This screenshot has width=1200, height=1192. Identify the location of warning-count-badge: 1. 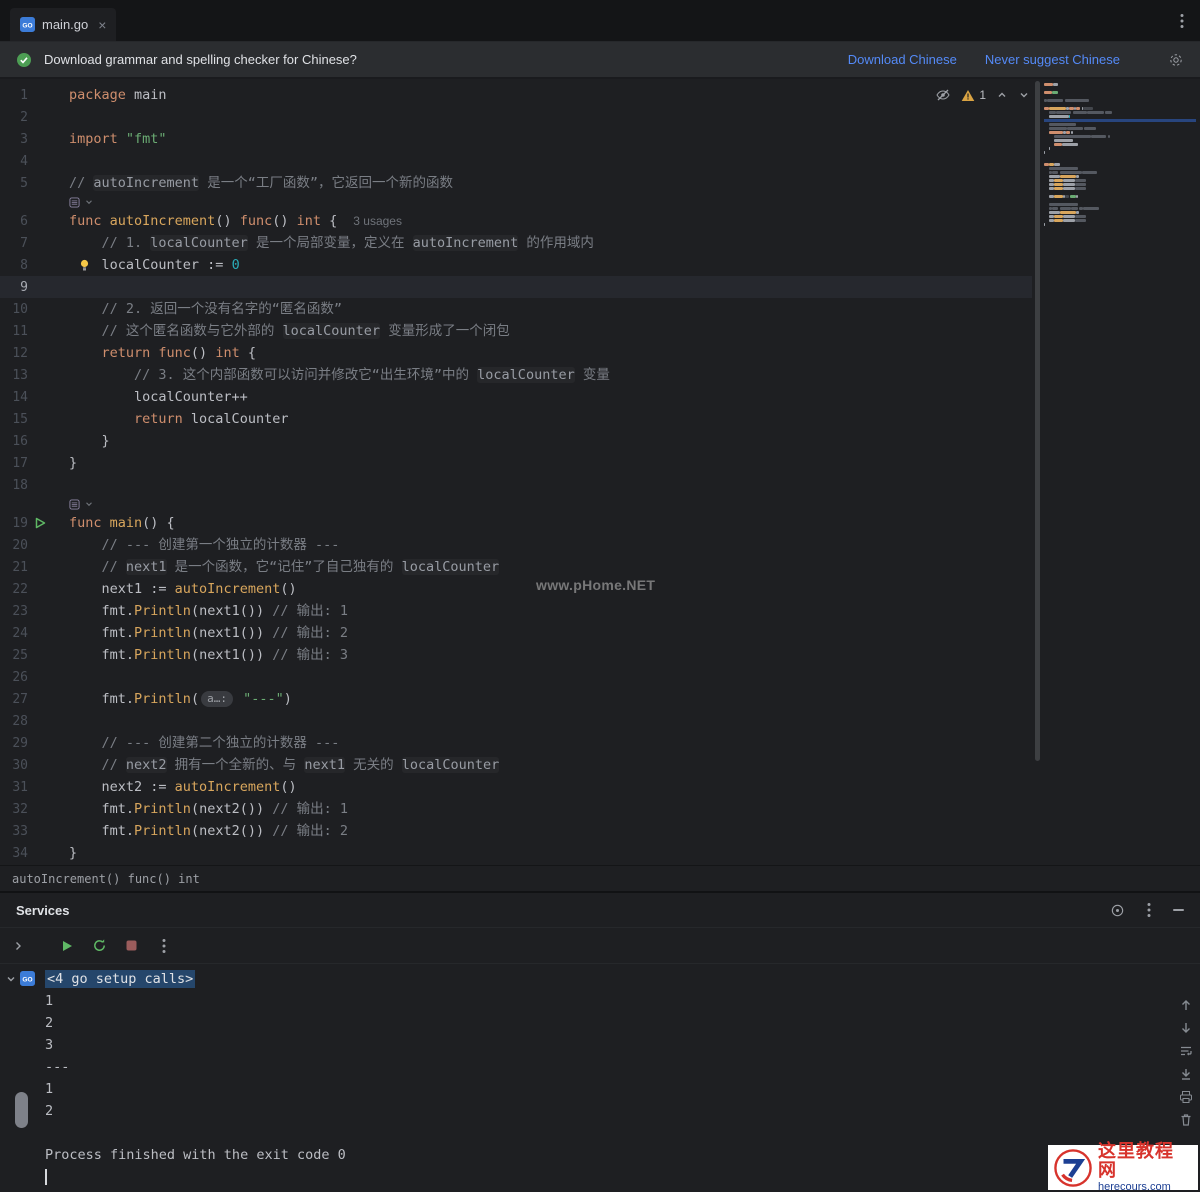
(973, 95).